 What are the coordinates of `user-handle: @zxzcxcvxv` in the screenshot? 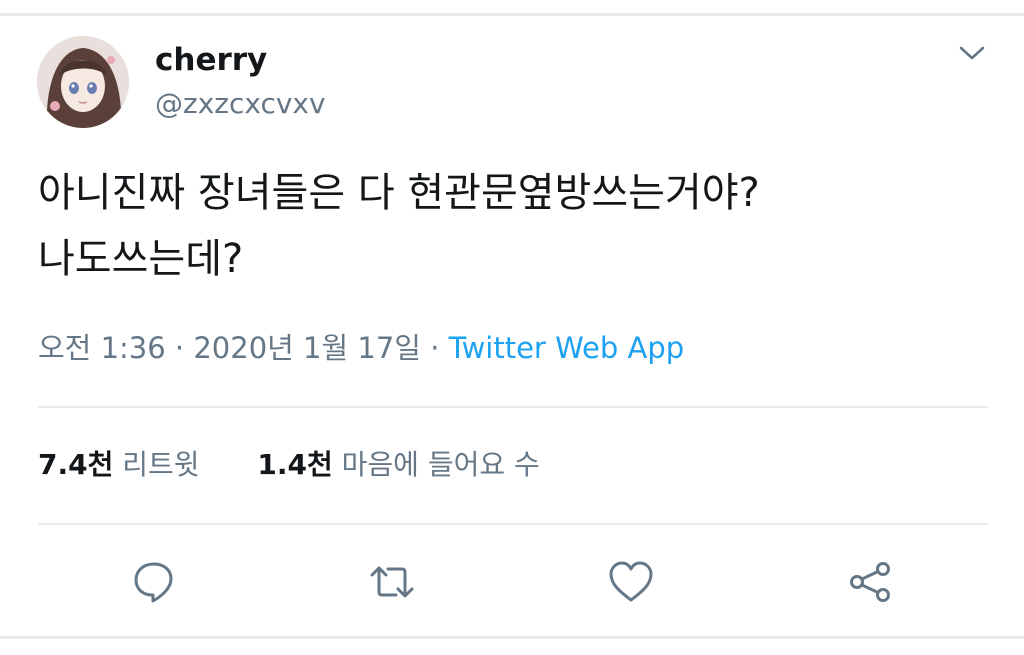 It's located at (240, 104).